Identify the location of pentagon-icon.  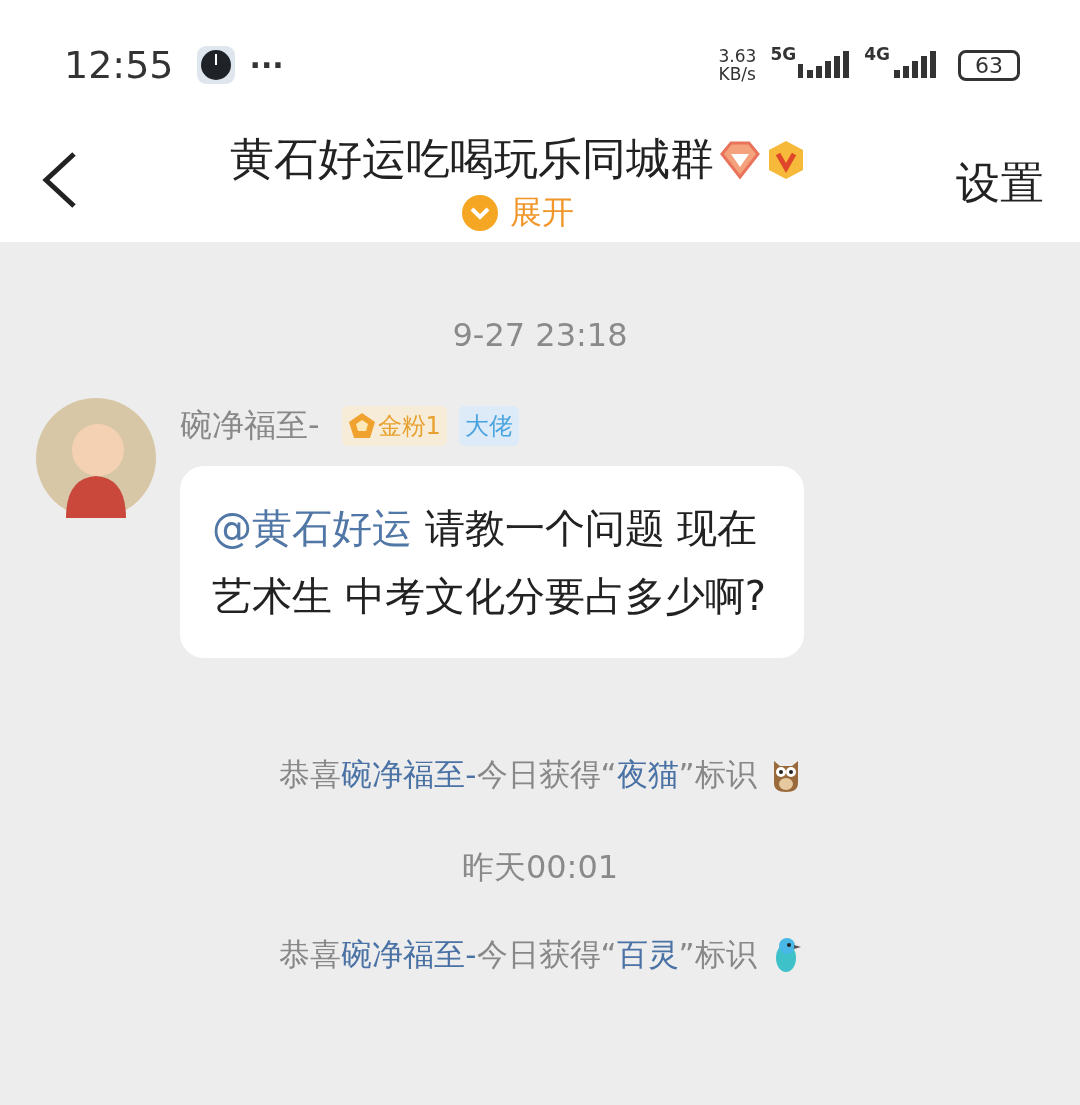
(361, 426).